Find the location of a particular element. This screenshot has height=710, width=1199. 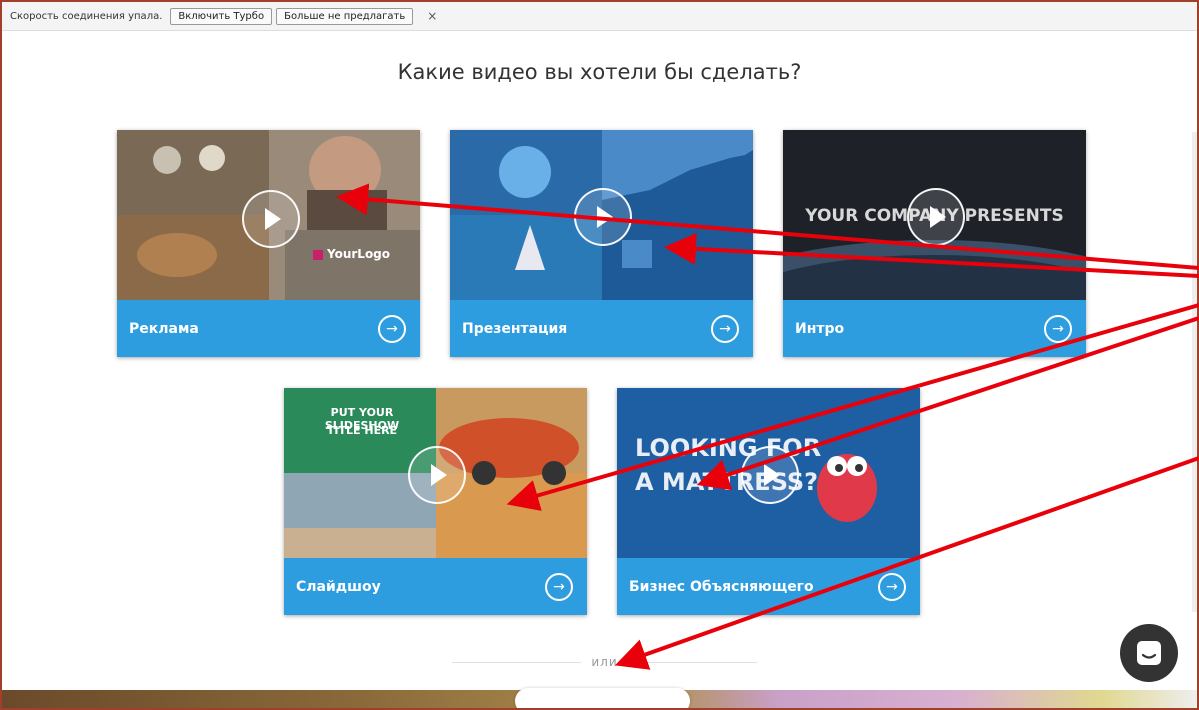

card-footer: Презентация → is located at coordinates (601, 328).